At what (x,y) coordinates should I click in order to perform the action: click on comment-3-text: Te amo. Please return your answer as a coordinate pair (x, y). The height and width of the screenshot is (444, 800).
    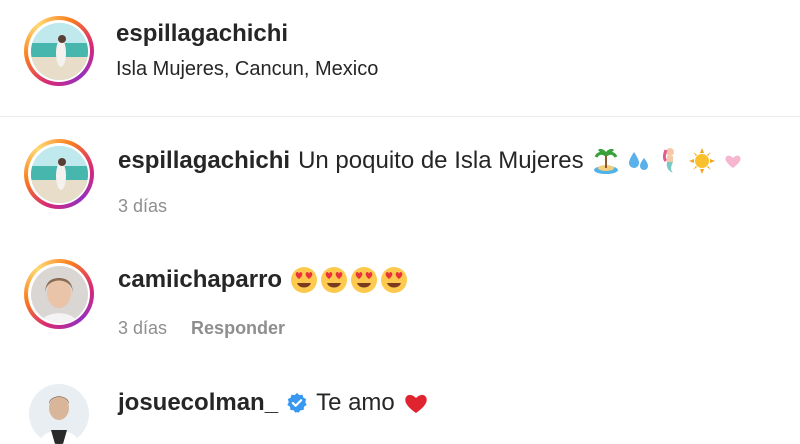
    Looking at the image, I should click on (355, 402).